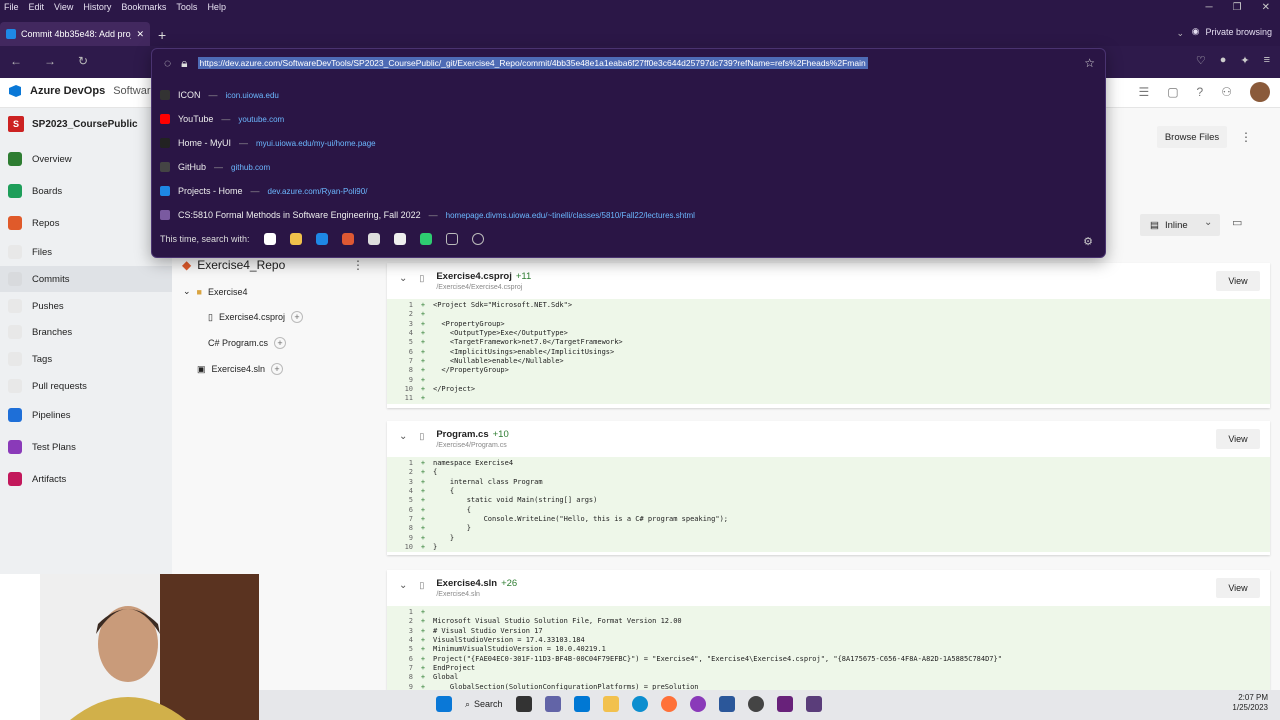  What do you see at coordinates (1246, 137) in the screenshot?
I see `more-actions-icon: ⋮` at bounding box center [1246, 137].